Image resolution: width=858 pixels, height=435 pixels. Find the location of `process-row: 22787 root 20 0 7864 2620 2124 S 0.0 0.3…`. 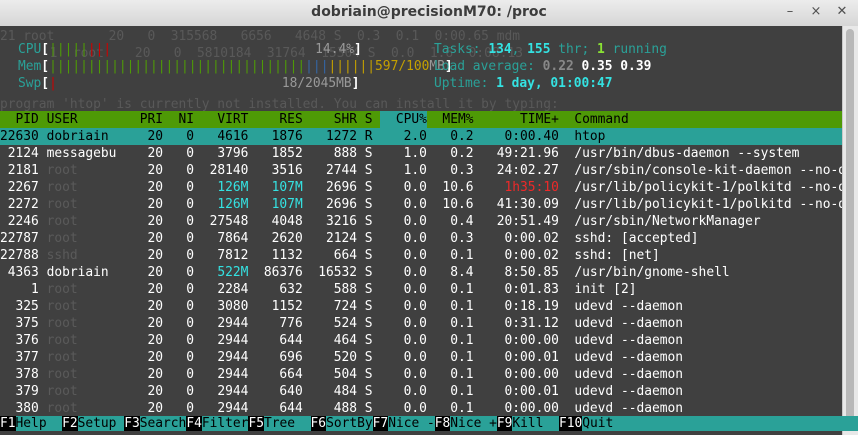

process-row: 22787 root 20 0 7864 2620 2124 S 0.0 0.3… is located at coordinates (421, 238).